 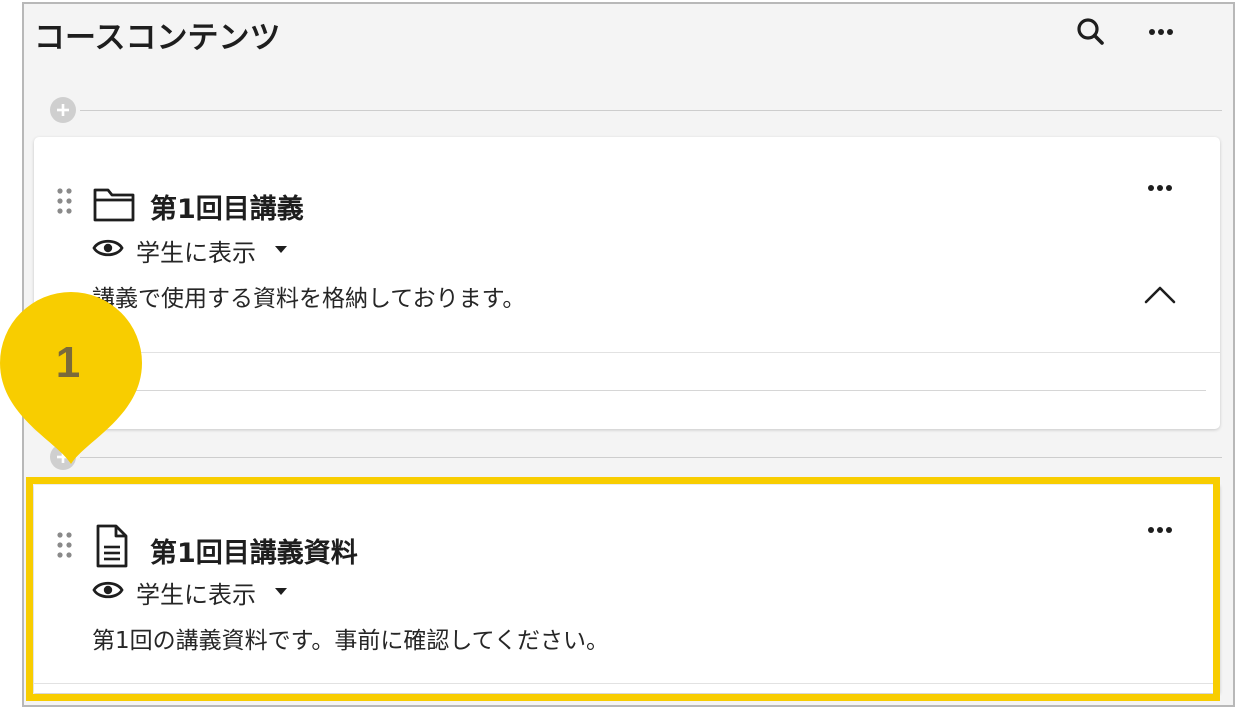 What do you see at coordinates (157, 38) in the screenshot?
I see `page-title: コースコンテンツ` at bounding box center [157, 38].